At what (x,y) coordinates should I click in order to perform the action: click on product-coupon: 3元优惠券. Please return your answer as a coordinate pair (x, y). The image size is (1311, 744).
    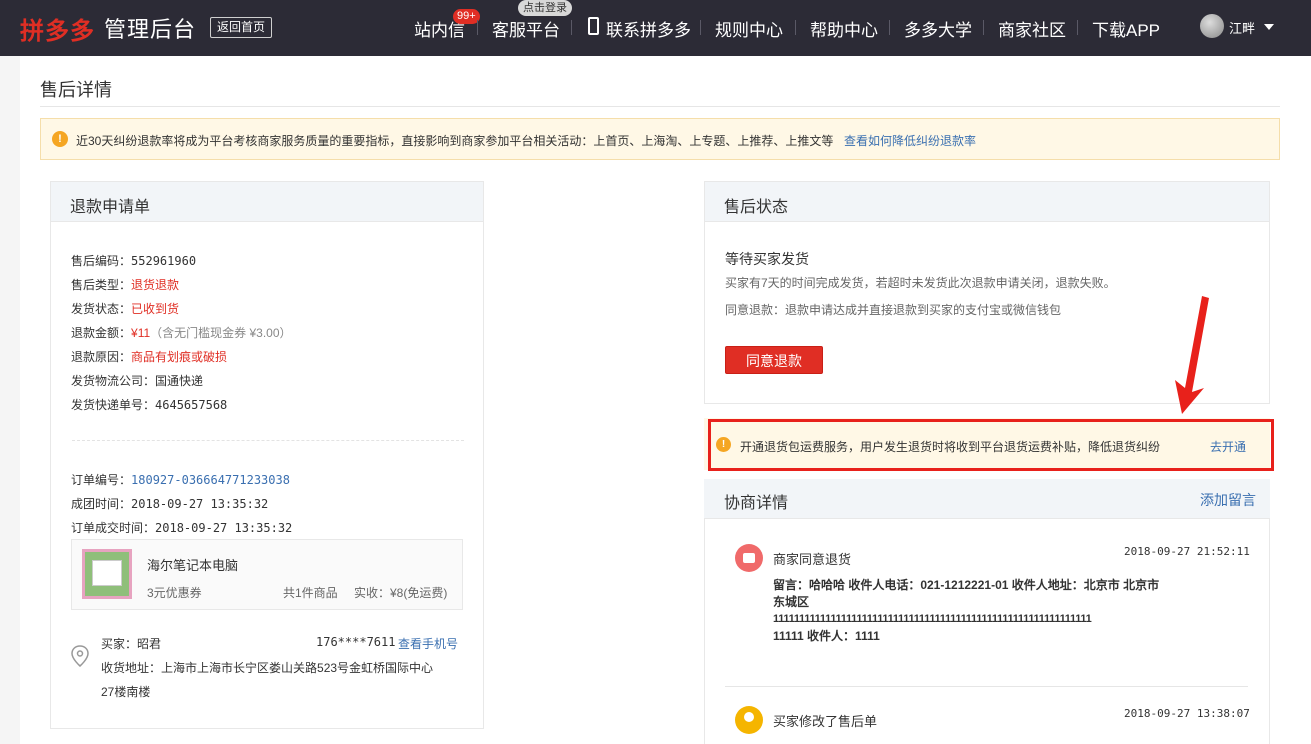
    Looking at the image, I should click on (174, 593).